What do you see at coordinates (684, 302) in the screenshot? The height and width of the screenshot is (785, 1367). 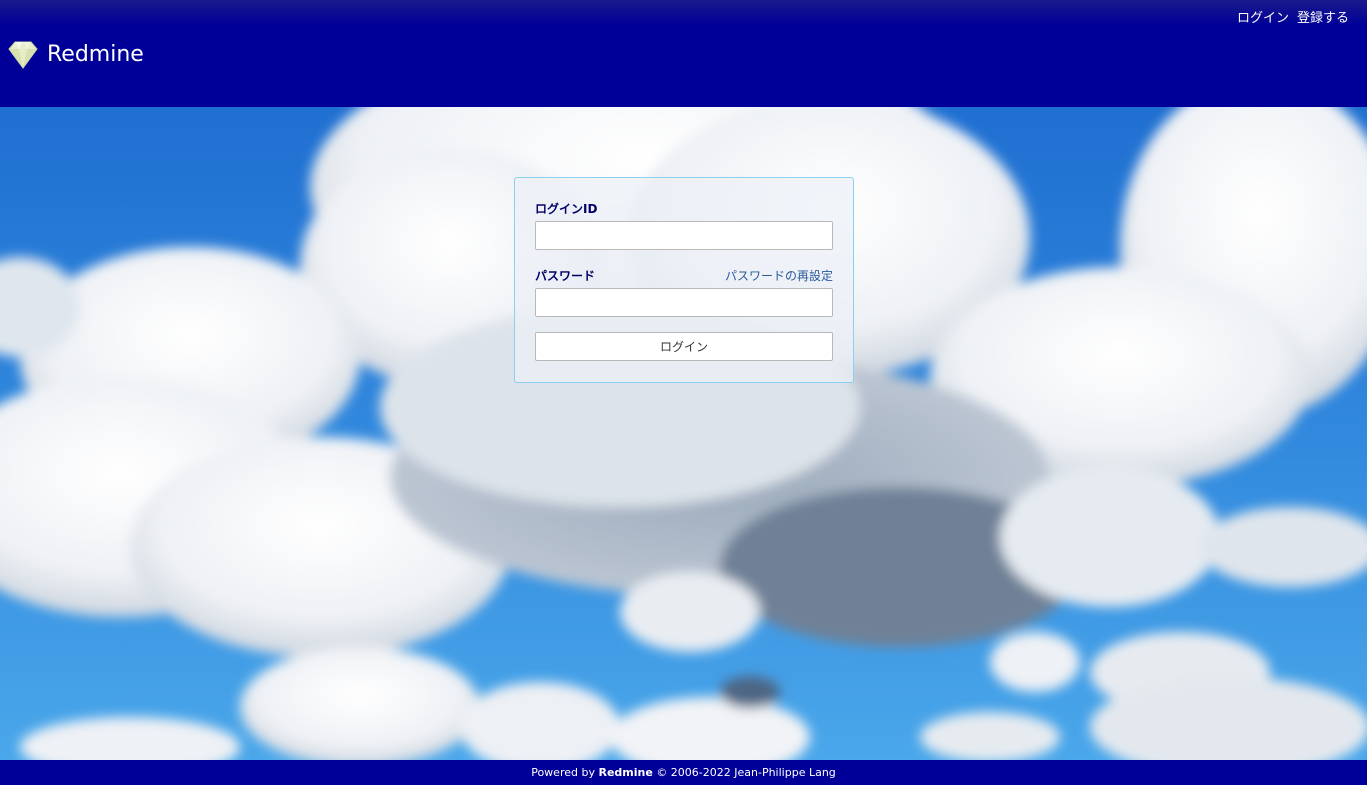 I see `password-input` at bounding box center [684, 302].